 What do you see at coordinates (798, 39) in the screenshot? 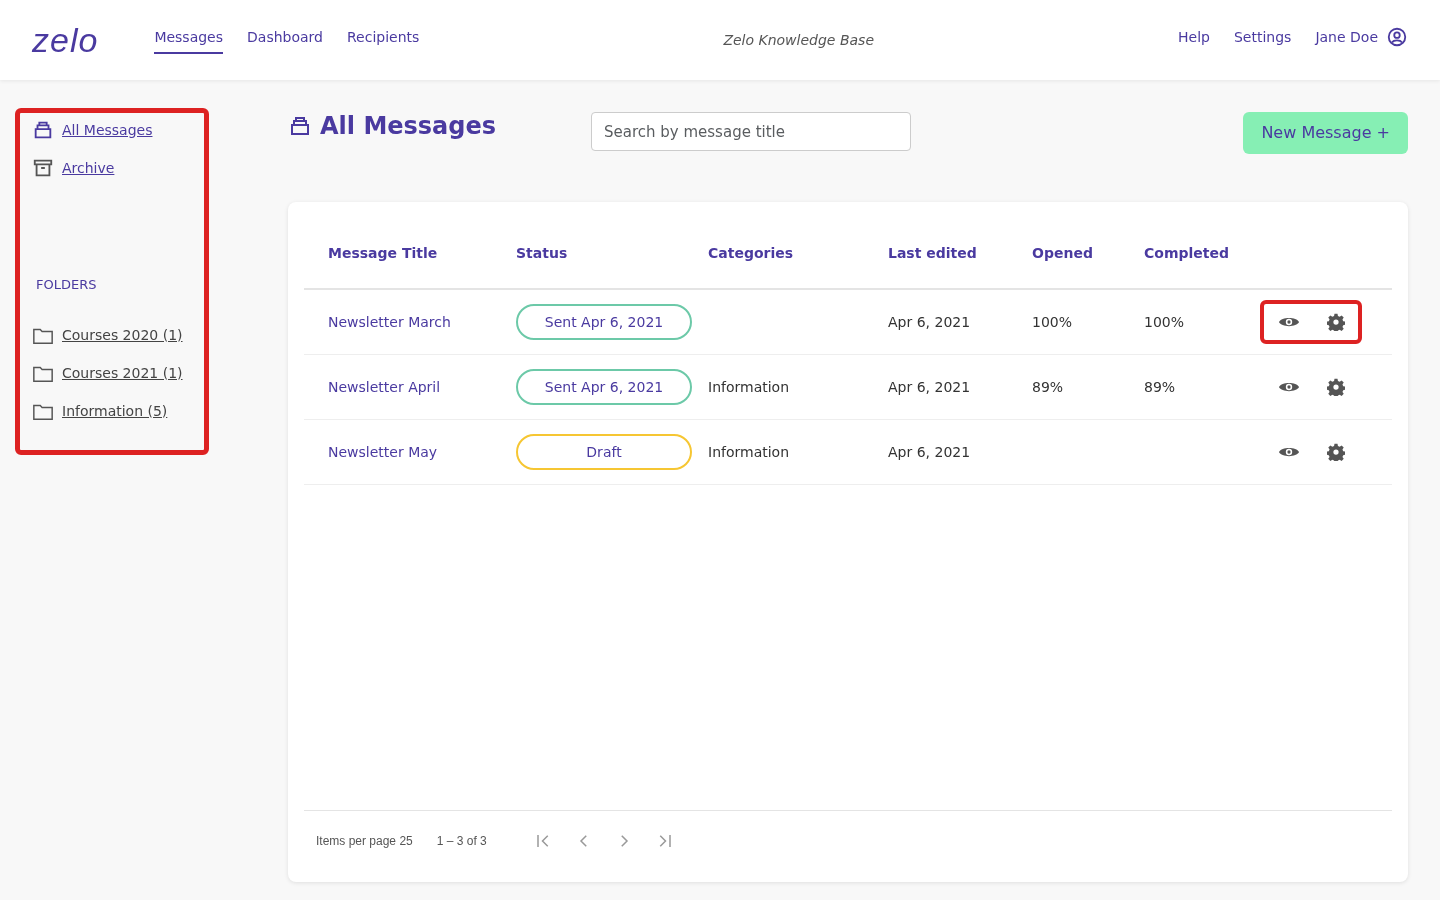
I see `site-title: Zelo Knowledge Base` at bounding box center [798, 39].